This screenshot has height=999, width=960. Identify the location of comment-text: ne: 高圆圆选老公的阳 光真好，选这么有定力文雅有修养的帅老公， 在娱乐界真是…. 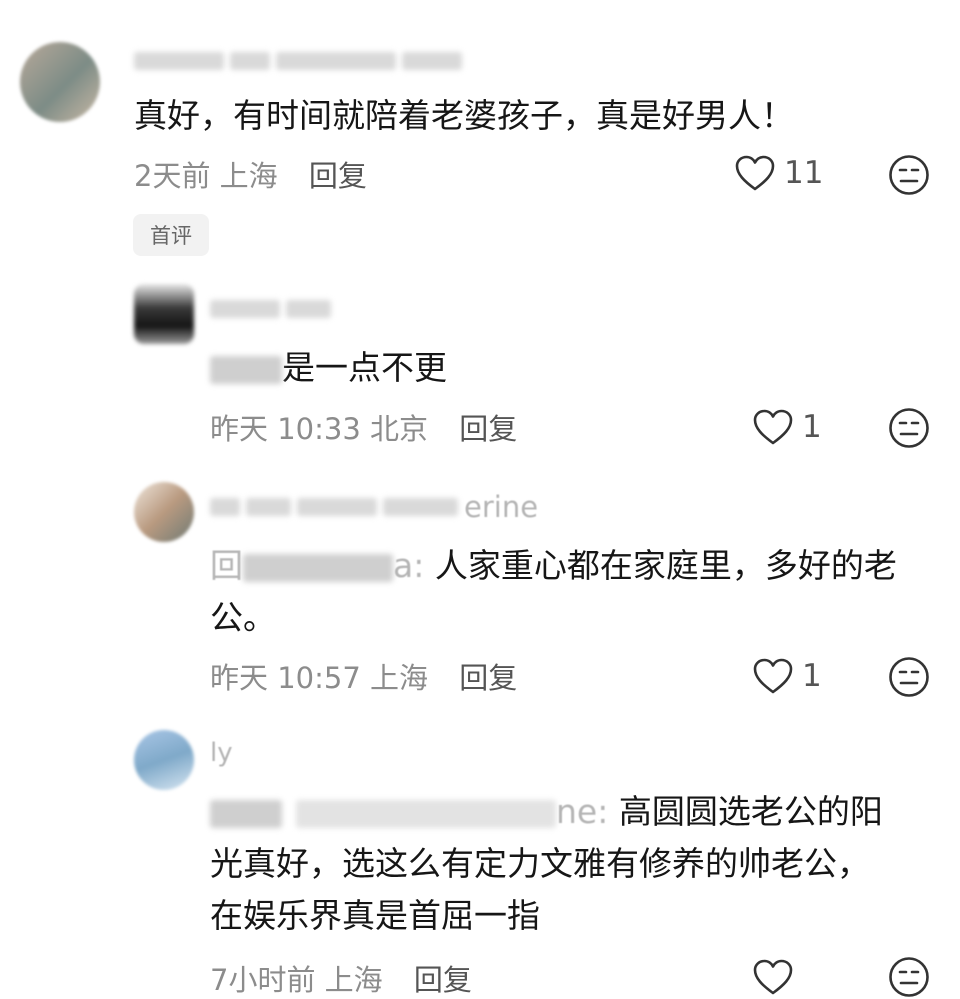
(546, 863).